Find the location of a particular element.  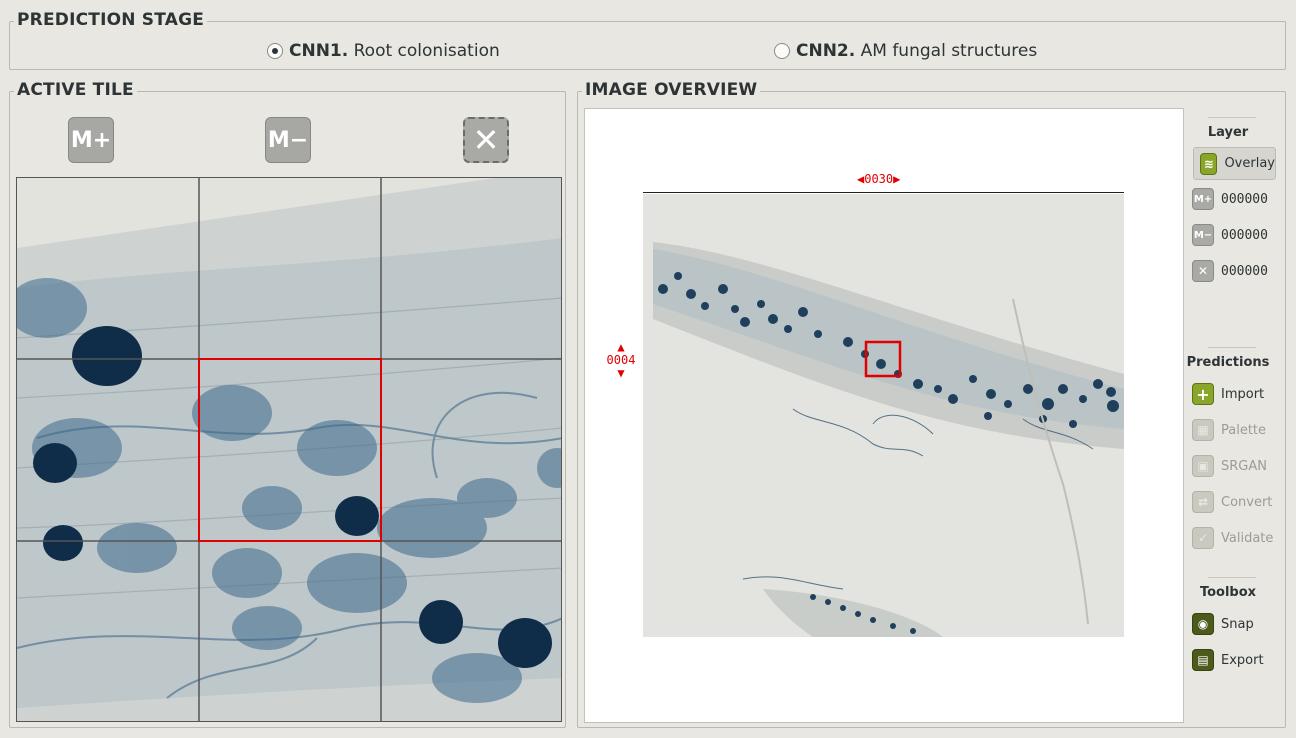

import-label: Import is located at coordinates (1243, 394).